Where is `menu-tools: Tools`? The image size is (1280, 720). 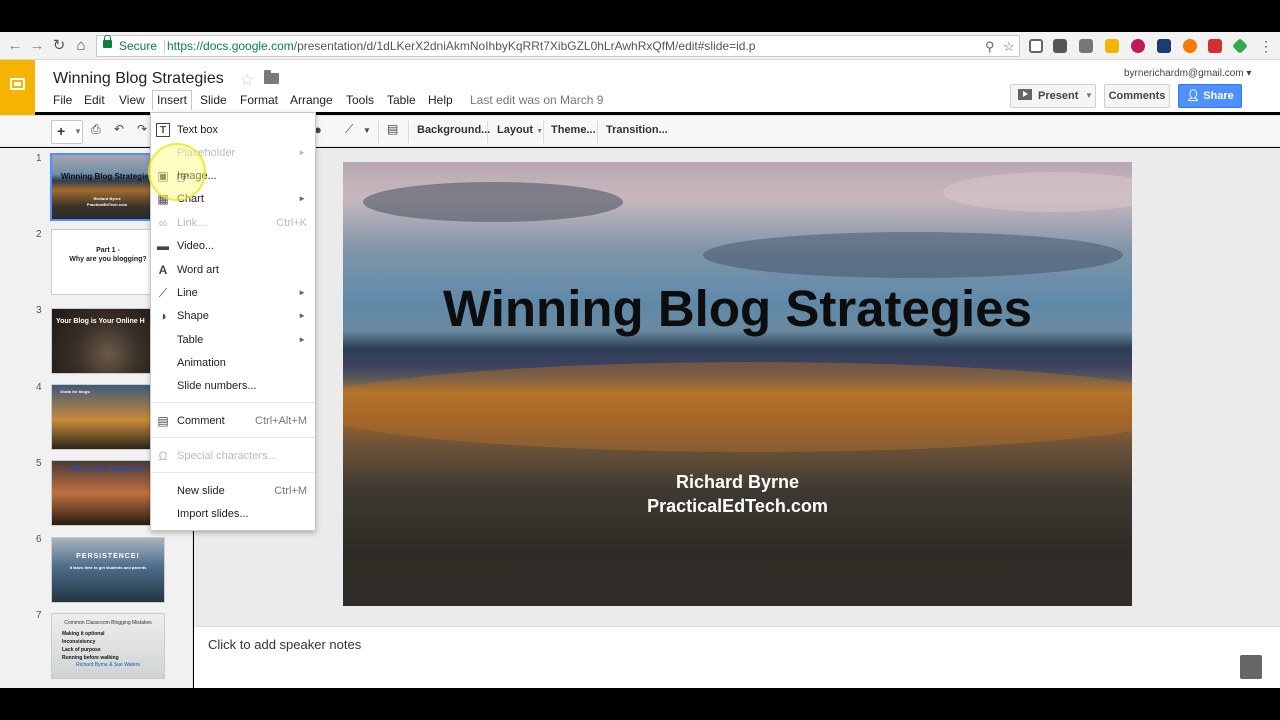 menu-tools: Tools is located at coordinates (360, 100).